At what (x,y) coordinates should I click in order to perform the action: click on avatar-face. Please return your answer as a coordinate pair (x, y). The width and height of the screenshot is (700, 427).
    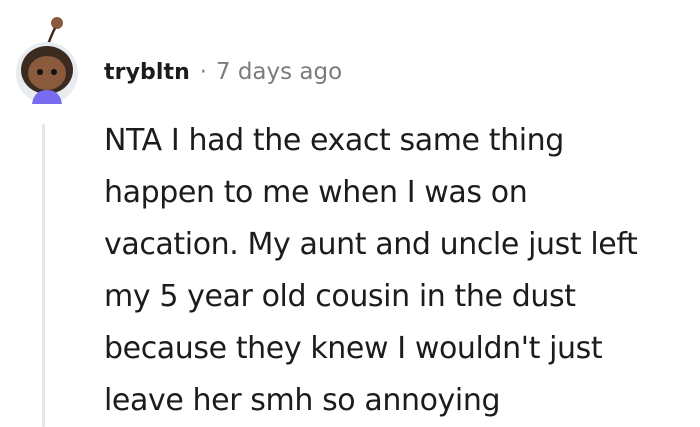
    Looking at the image, I should click on (47, 73).